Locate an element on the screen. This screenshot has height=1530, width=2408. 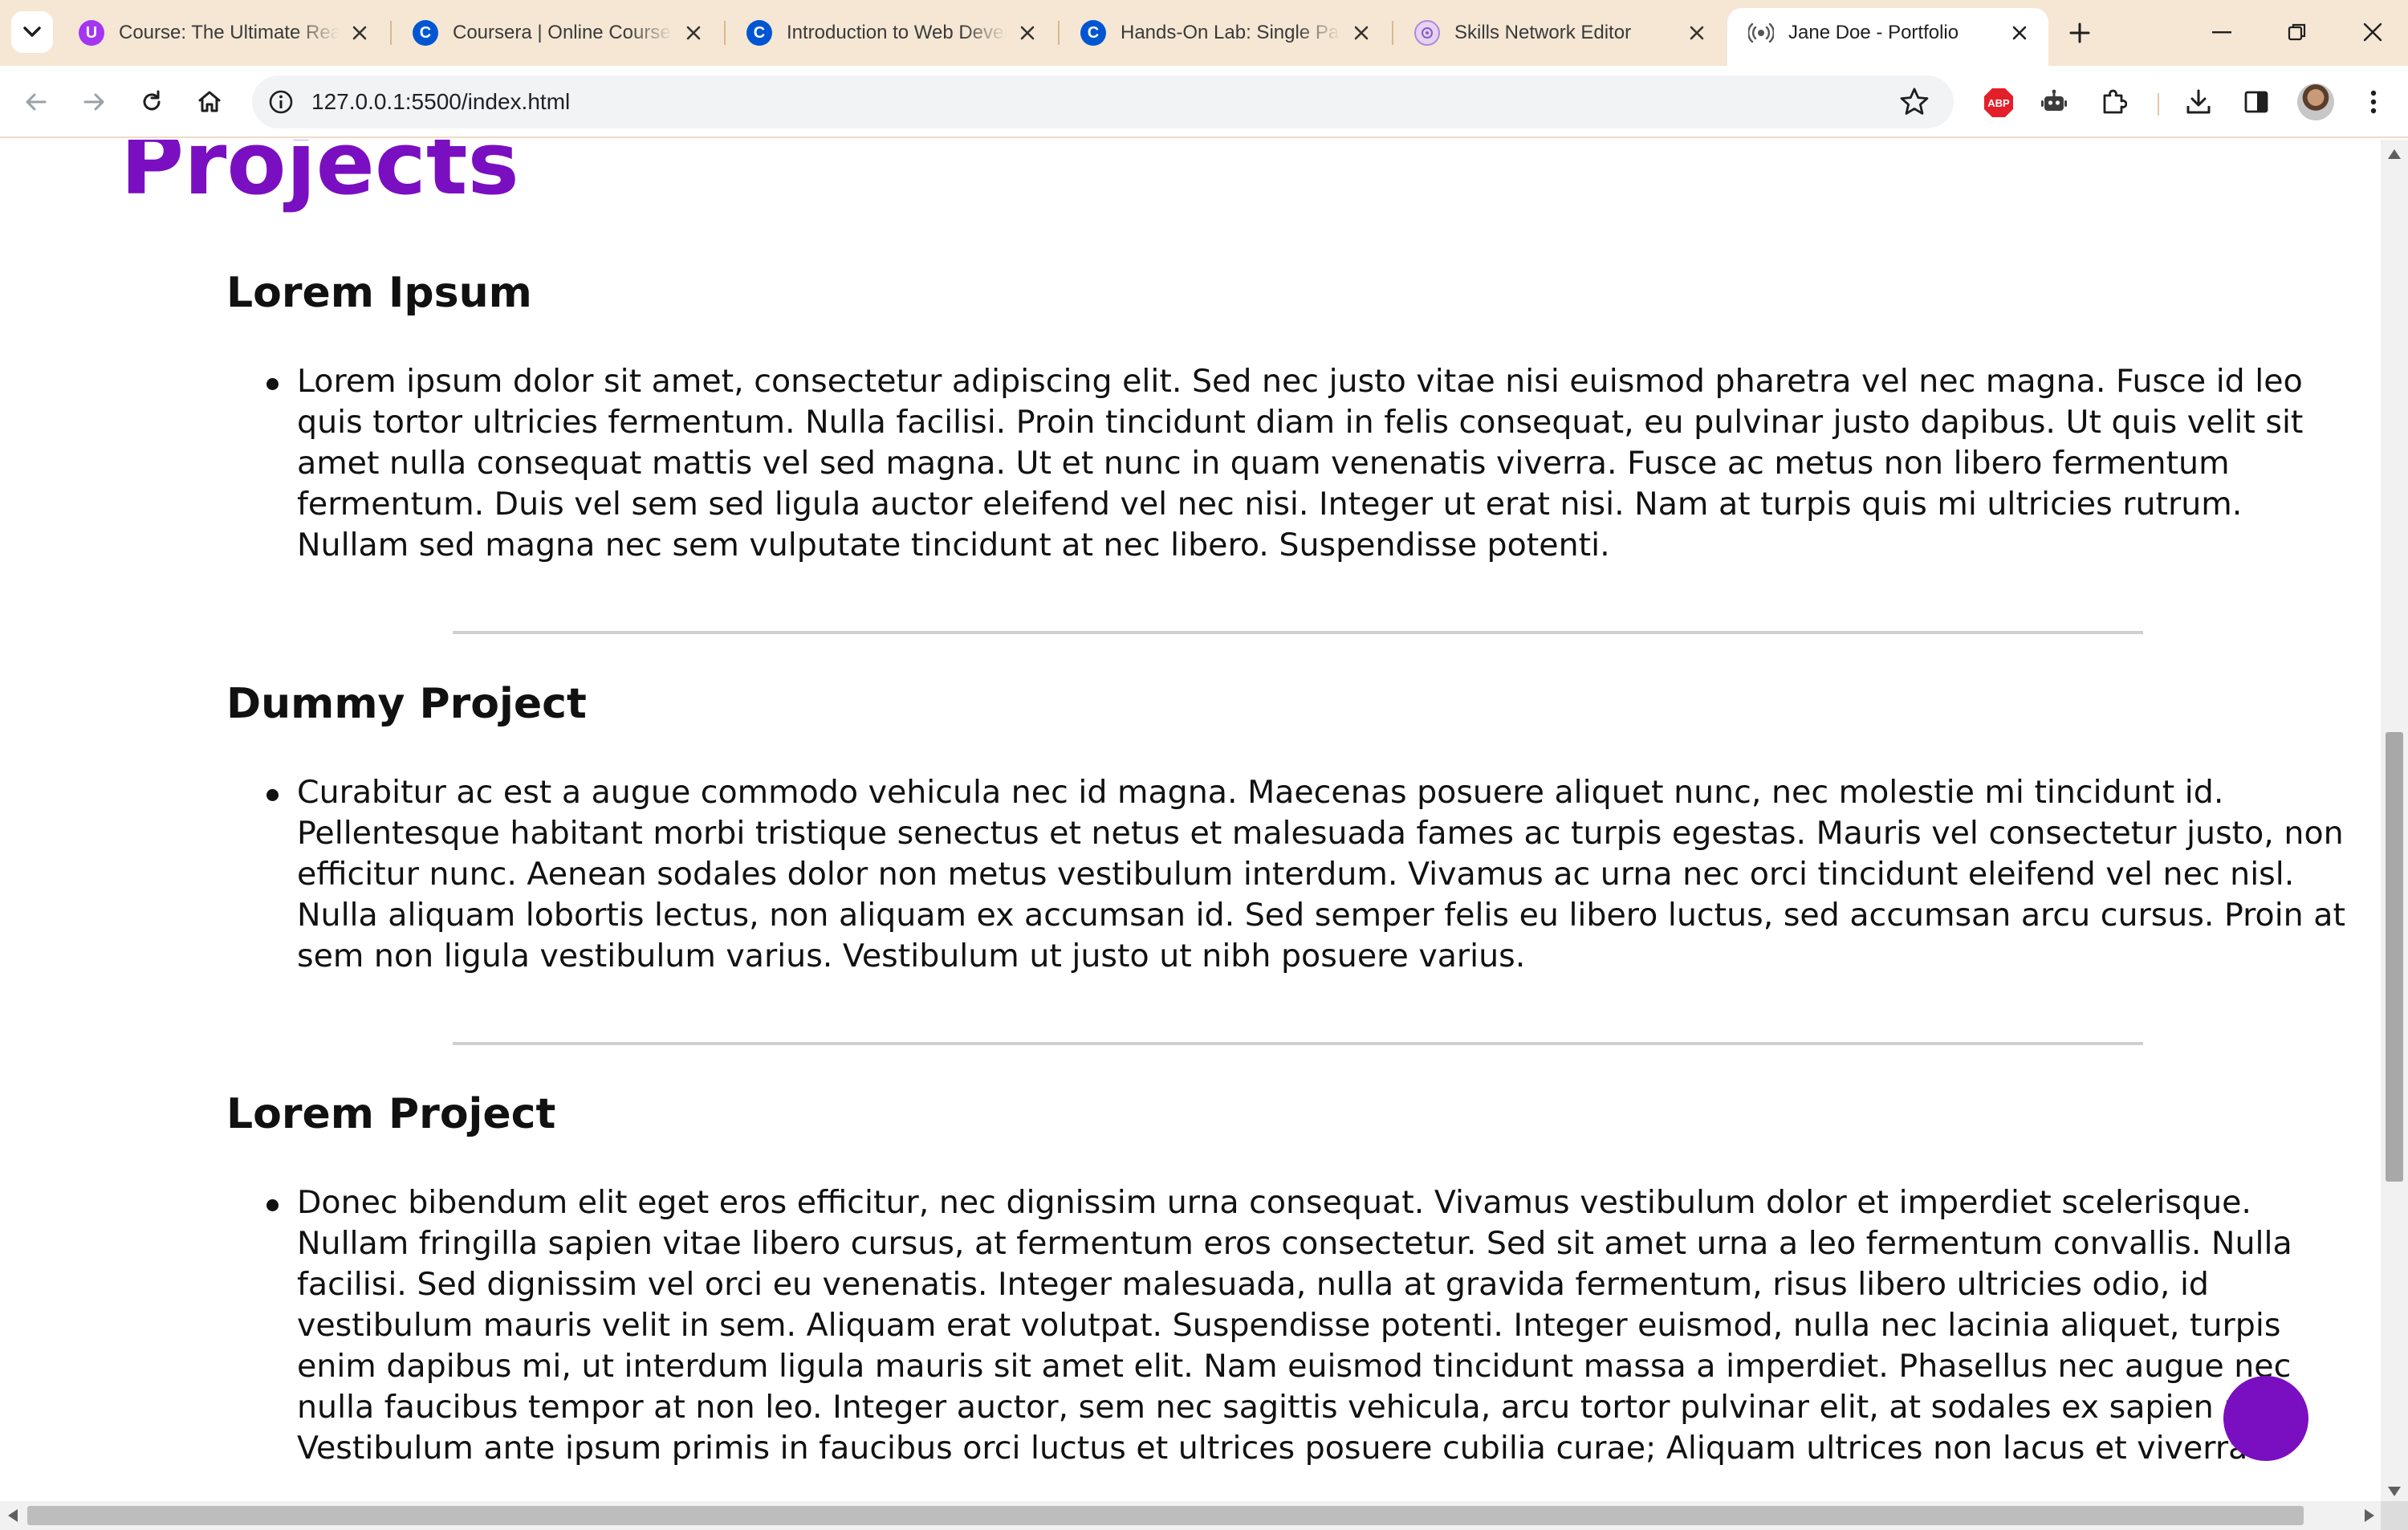
browser-toolbar: 127.0.0.1:5500/index.html ABP is located at coordinates (1204, 102).